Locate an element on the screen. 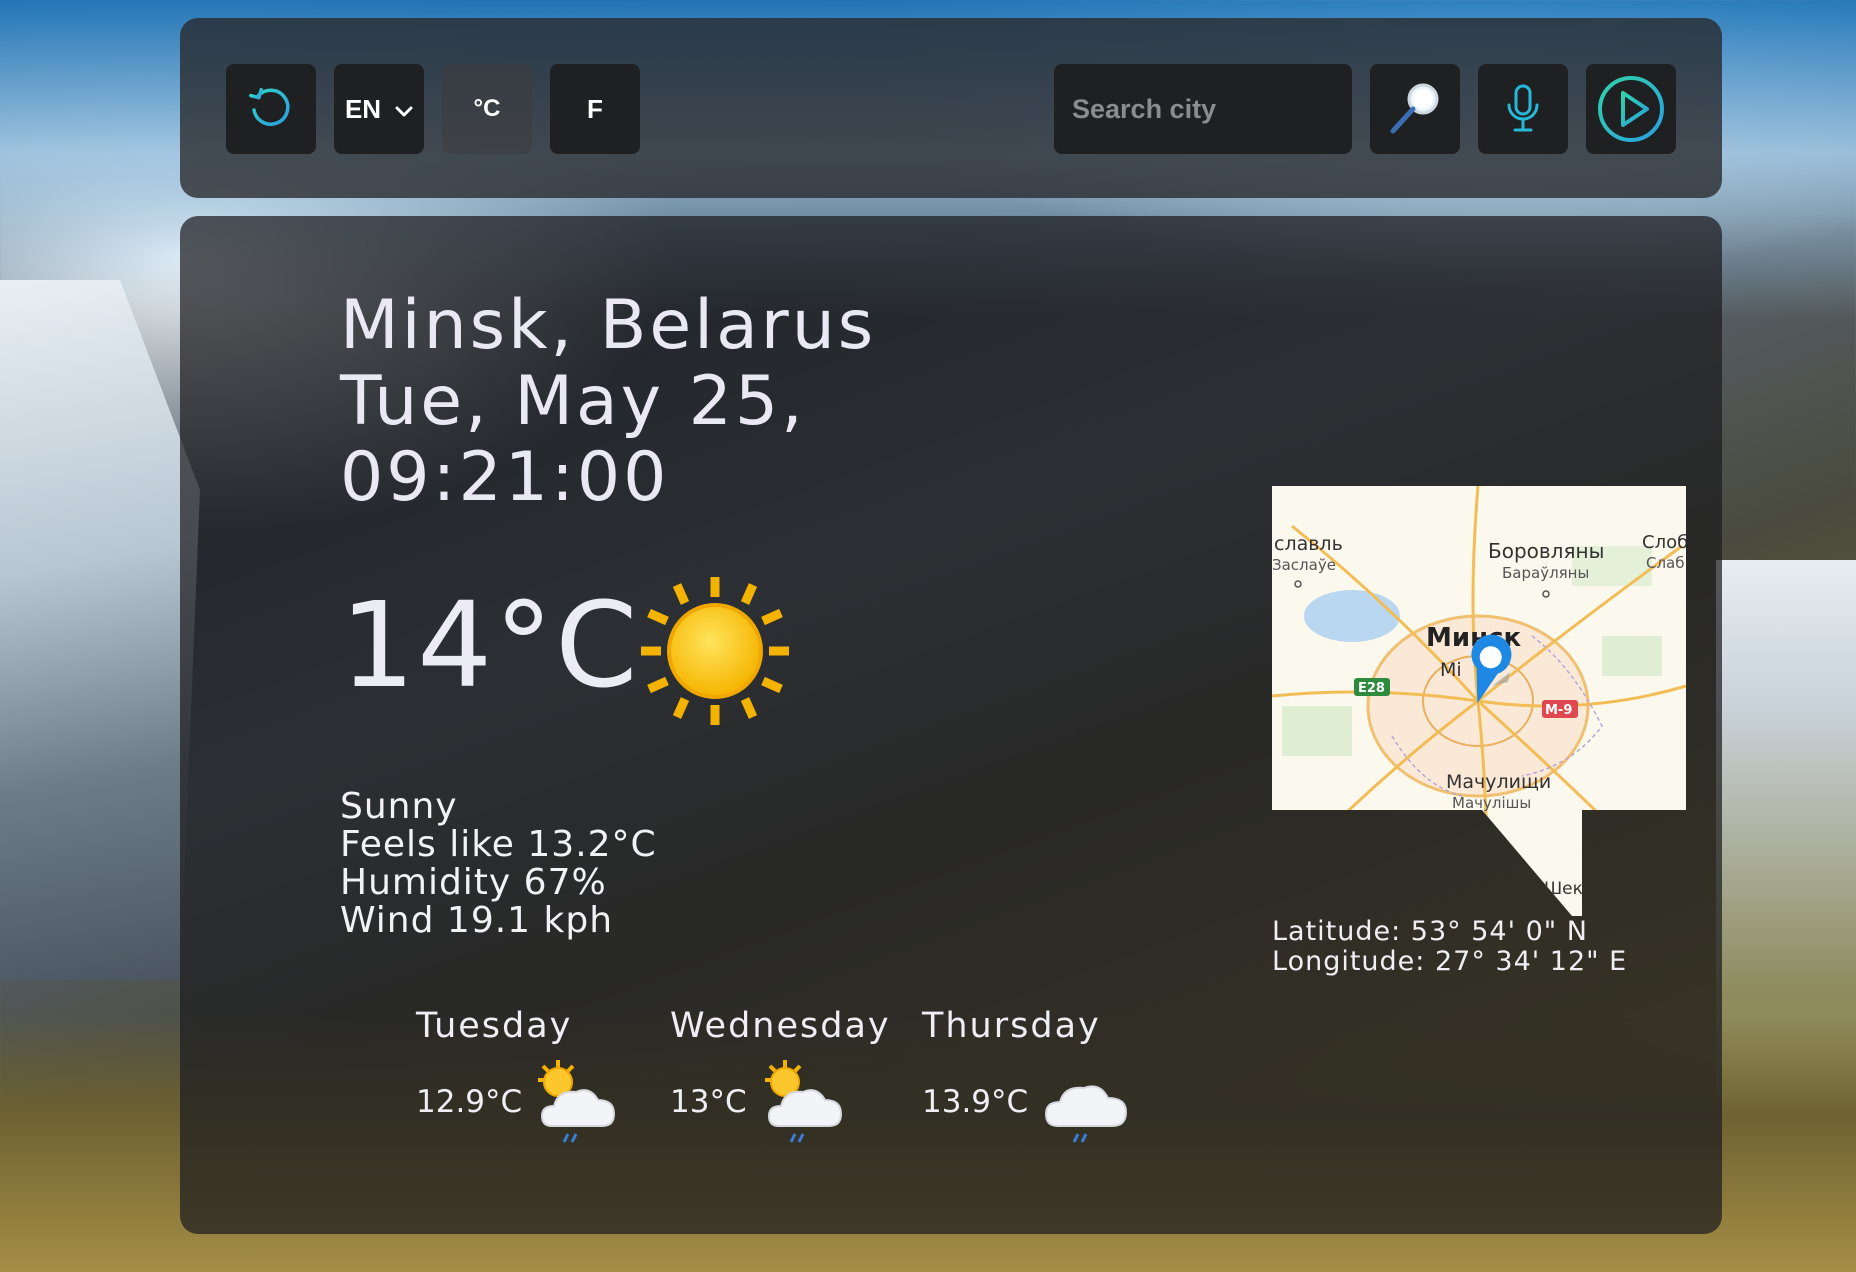 This screenshot has height=1272, width=1856. celsius-label: °C is located at coordinates (487, 108).